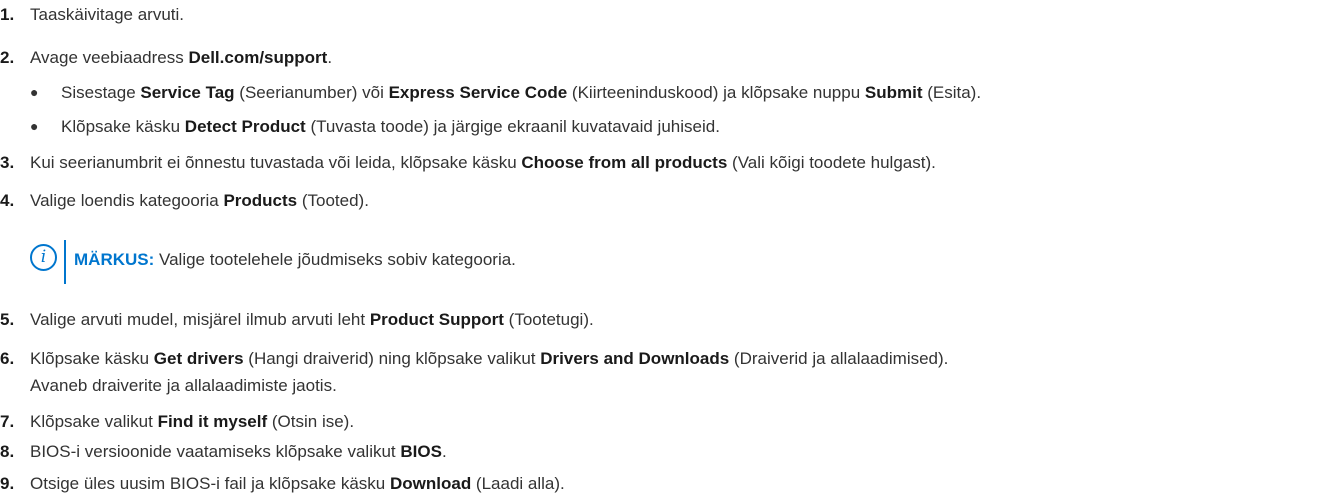 This screenshot has height=498, width=1327. Describe the element at coordinates (258, 57) in the screenshot. I see `url-text: Dell.com/support` at that location.